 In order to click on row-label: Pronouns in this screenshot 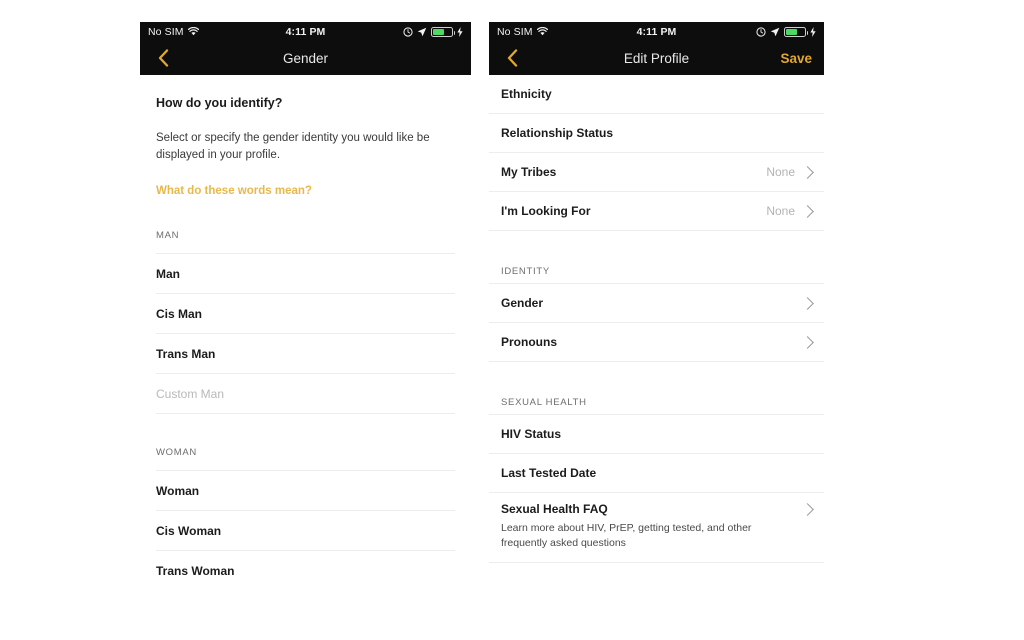, I will do `click(529, 342)`.